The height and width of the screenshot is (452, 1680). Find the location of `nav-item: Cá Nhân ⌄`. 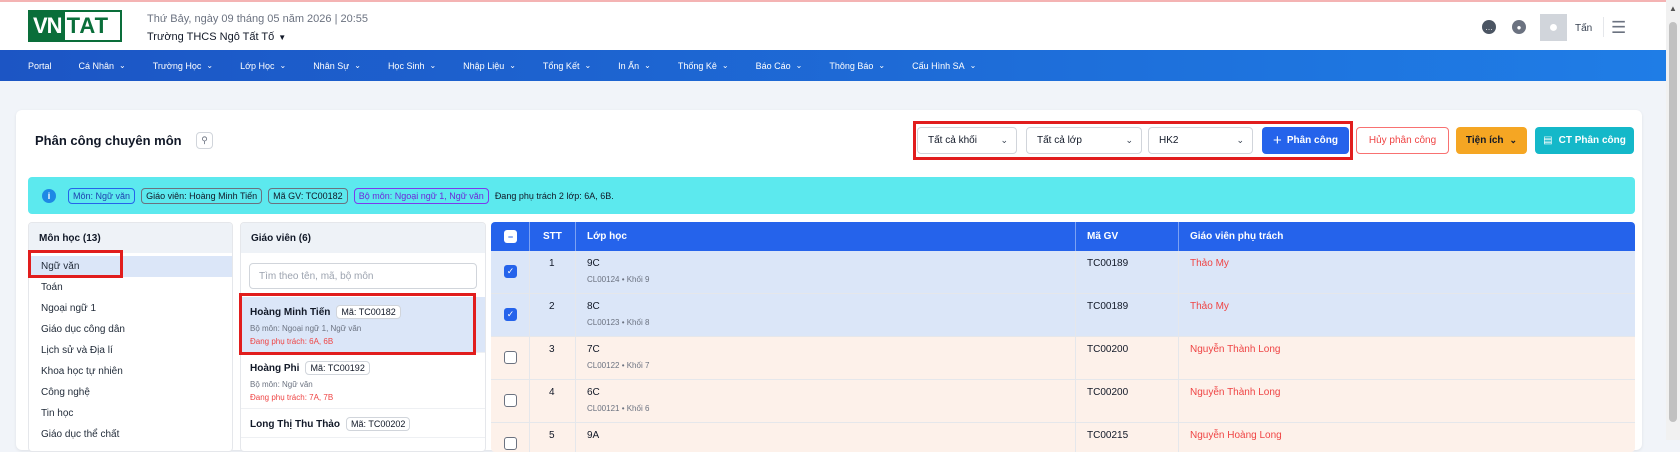

nav-item: Cá Nhân ⌄ is located at coordinates (102, 66).